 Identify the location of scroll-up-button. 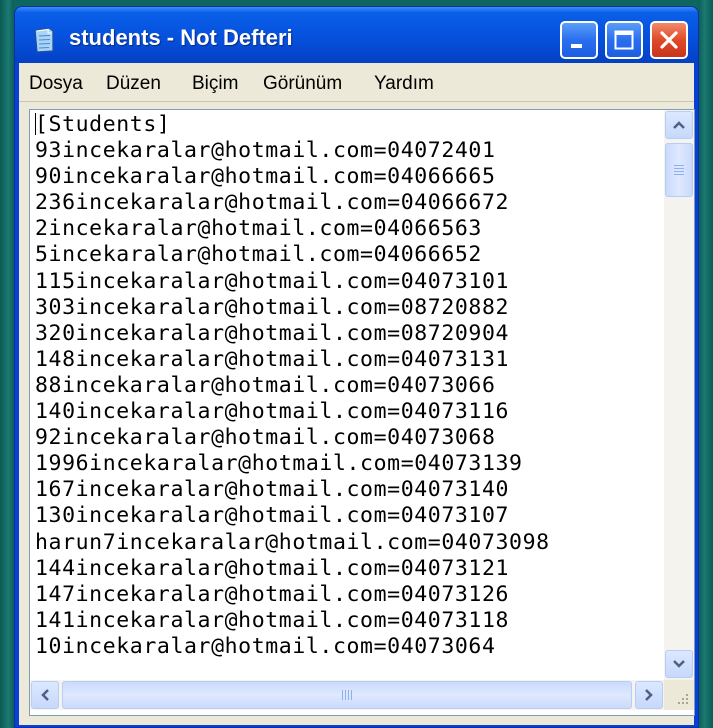
(679, 125).